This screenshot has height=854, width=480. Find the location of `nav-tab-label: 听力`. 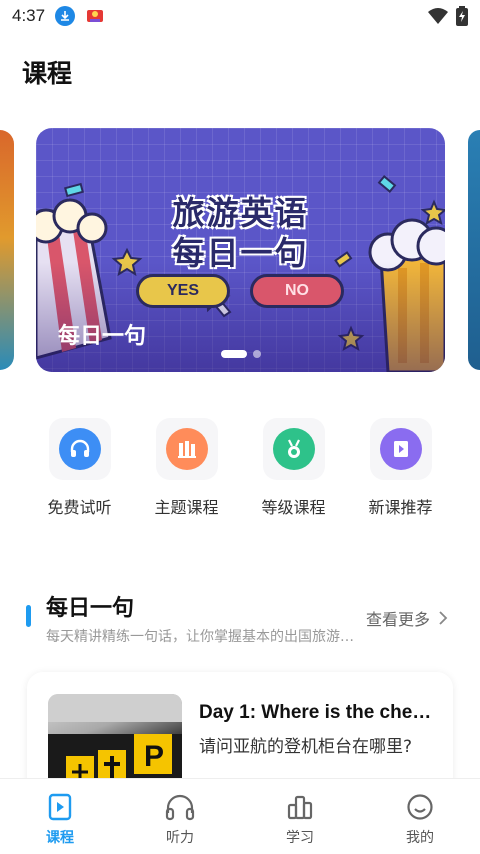

nav-tab-label: 听力 is located at coordinates (180, 838).